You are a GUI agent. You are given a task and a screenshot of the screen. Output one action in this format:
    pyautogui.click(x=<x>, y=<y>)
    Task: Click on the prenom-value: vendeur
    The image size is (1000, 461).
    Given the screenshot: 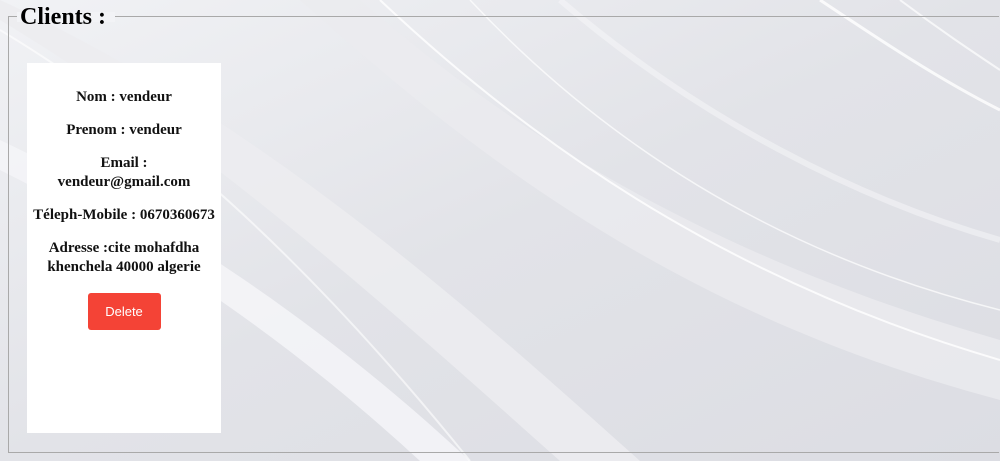 What is the action you would take?
    pyautogui.click(x=155, y=130)
    